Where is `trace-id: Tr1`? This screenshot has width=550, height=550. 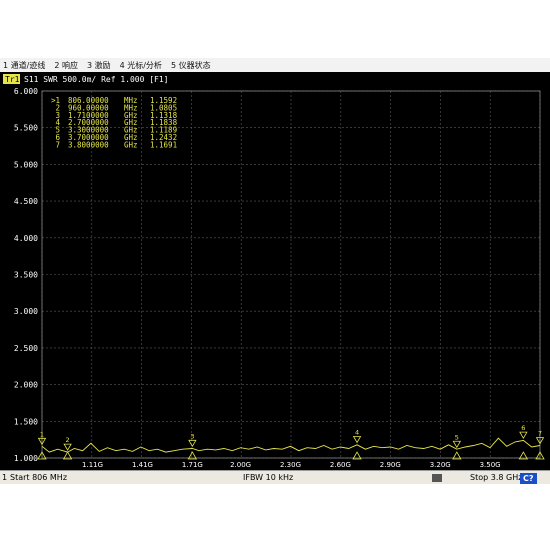 trace-id: Tr1 is located at coordinates (12, 79).